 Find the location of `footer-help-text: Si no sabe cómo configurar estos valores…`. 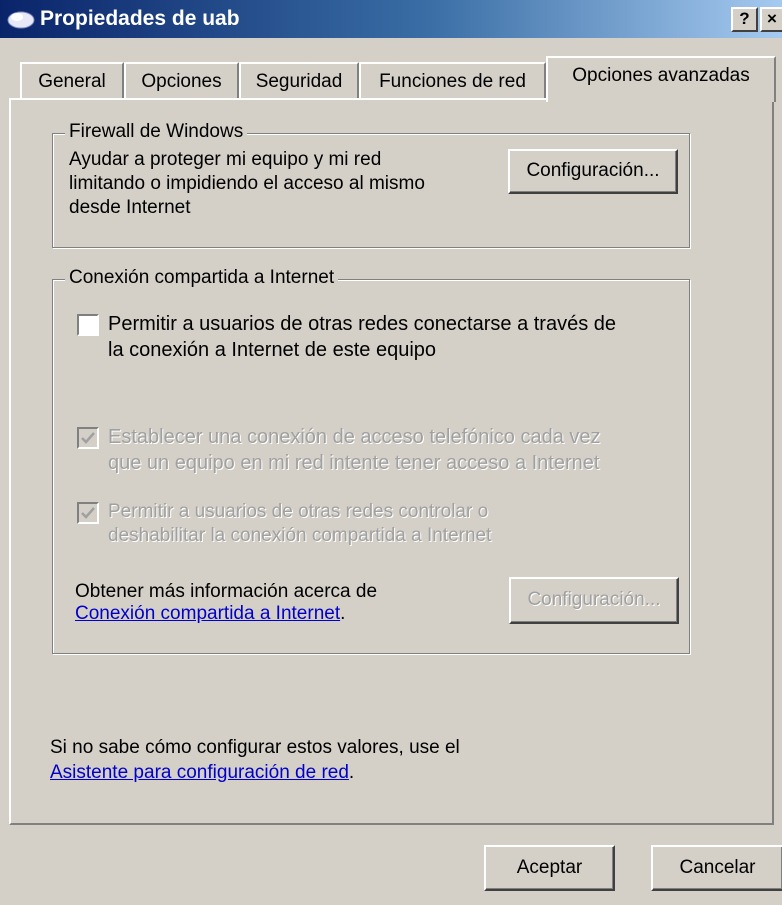

footer-help-text: Si no sabe cómo configurar estos valores… is located at coordinates (255, 747).